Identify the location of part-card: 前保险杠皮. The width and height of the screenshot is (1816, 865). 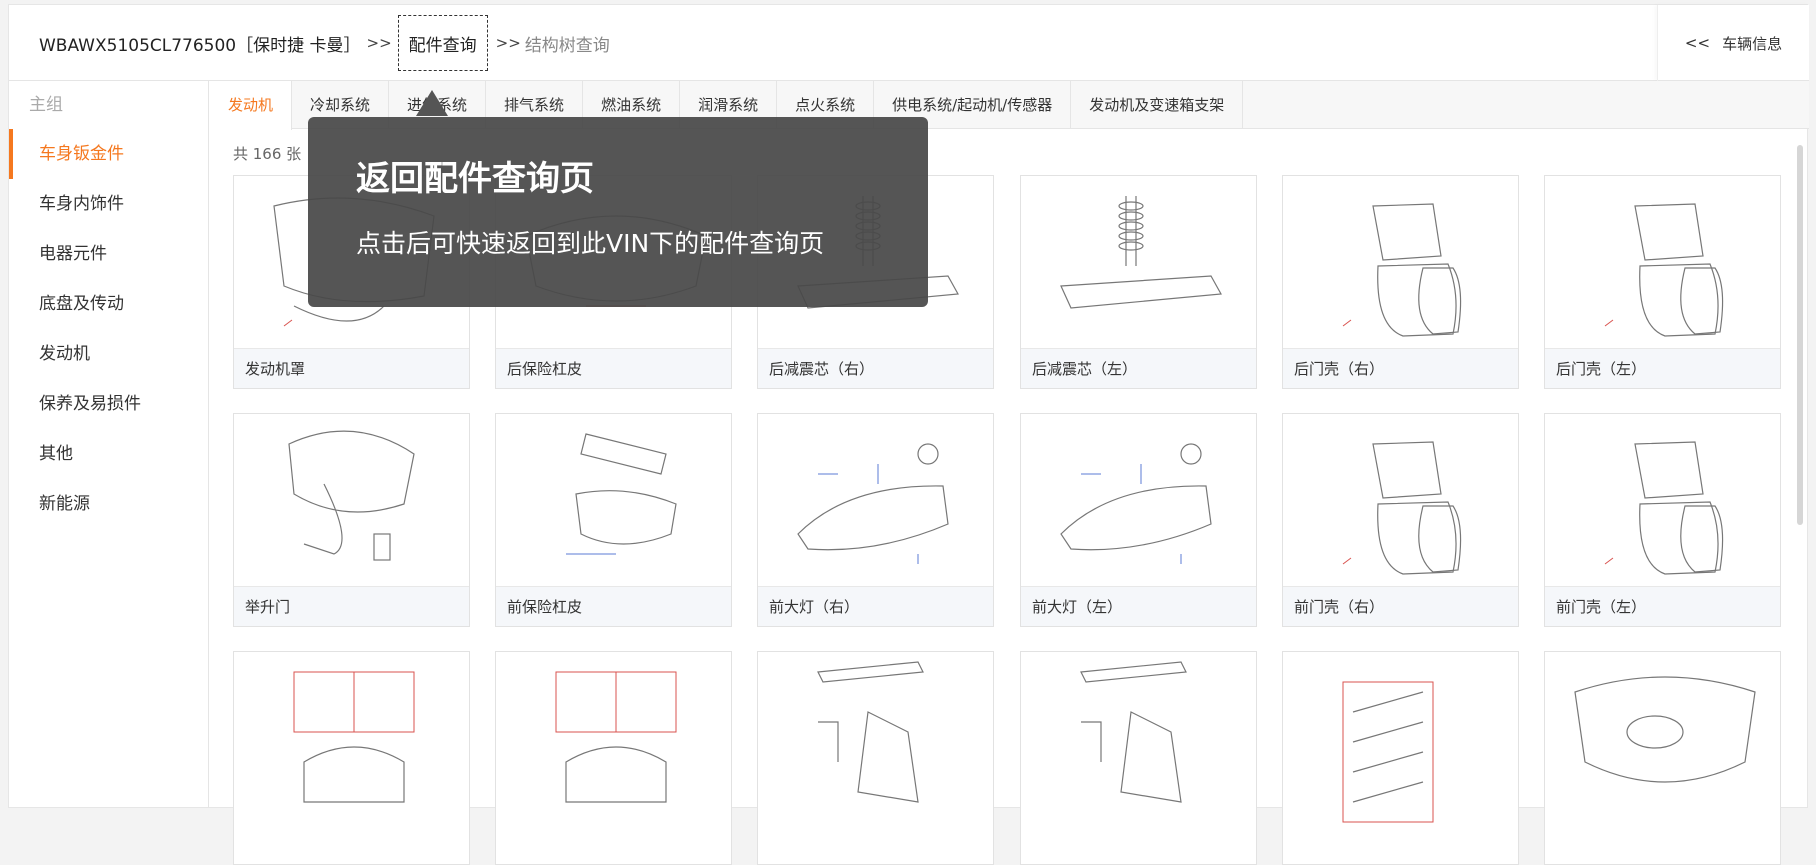
(613, 520).